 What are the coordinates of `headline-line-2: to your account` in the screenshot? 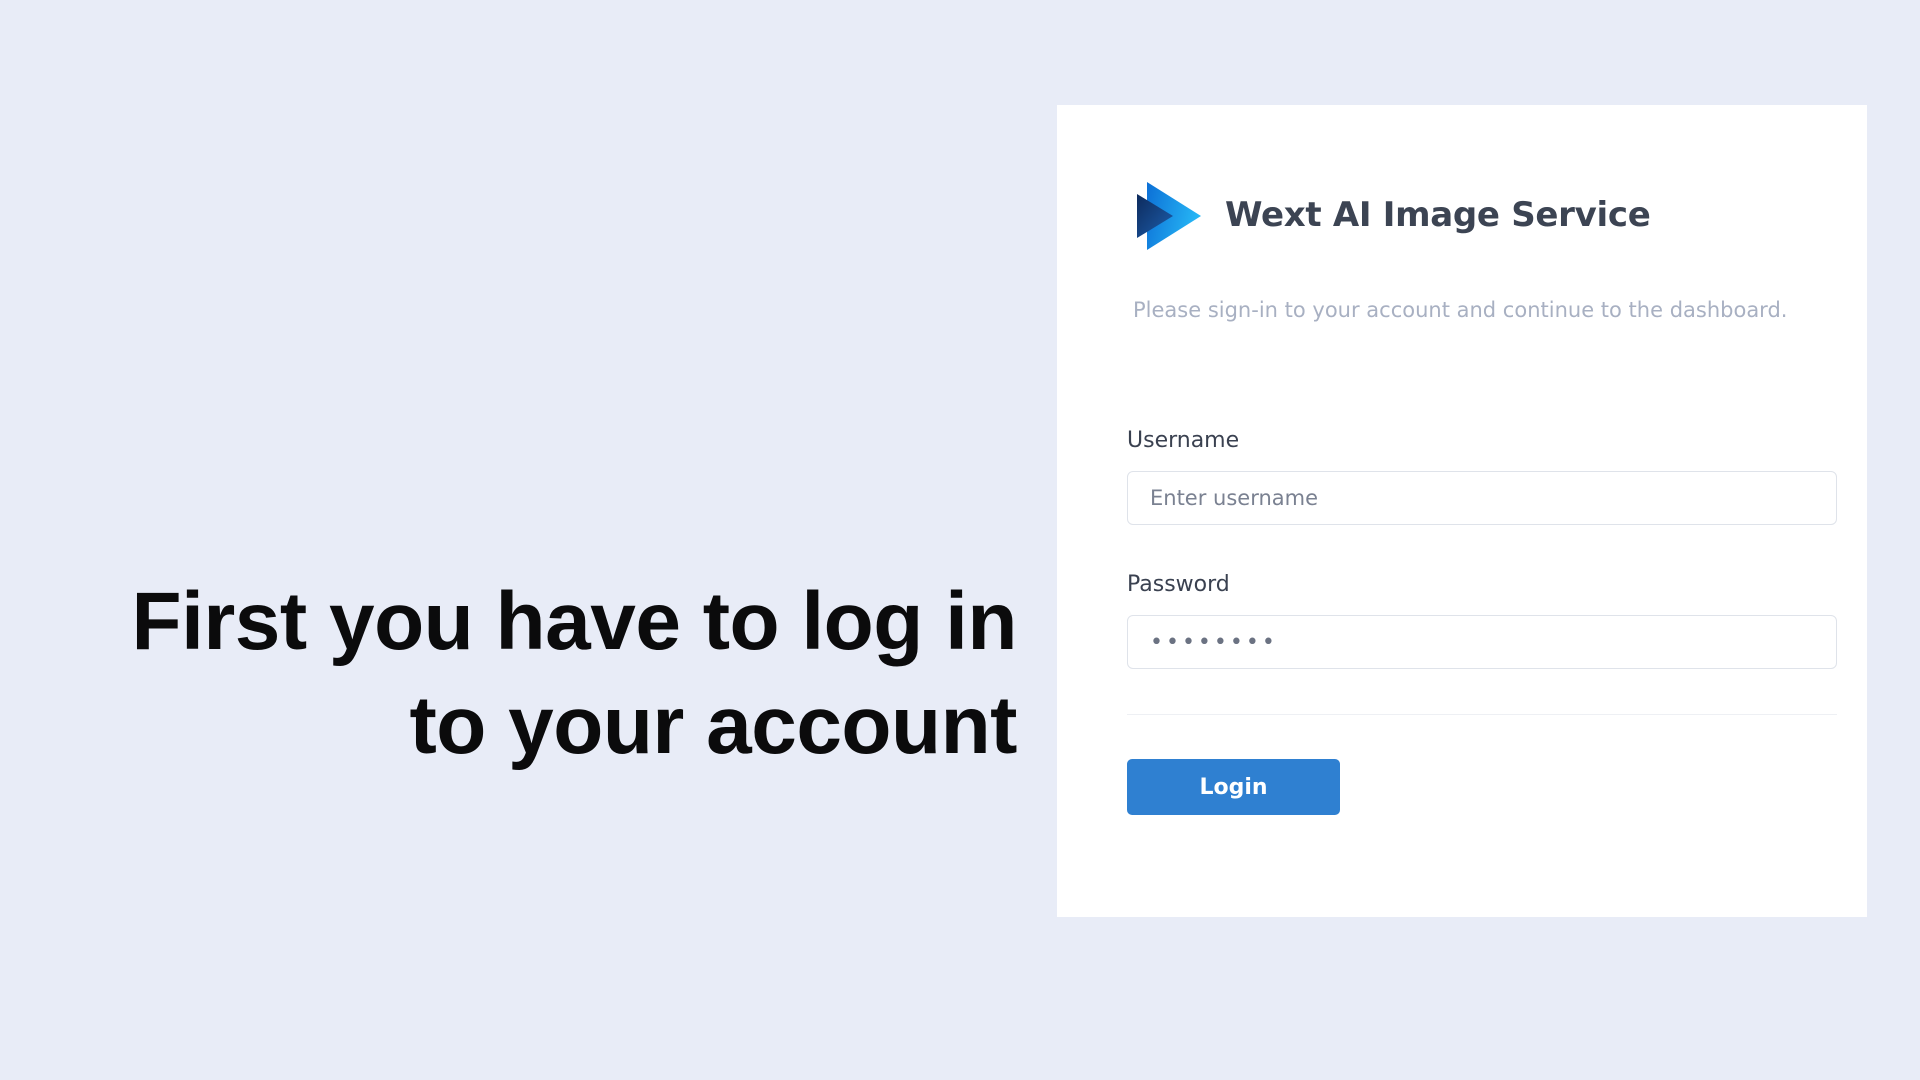 It's located at (713, 725).